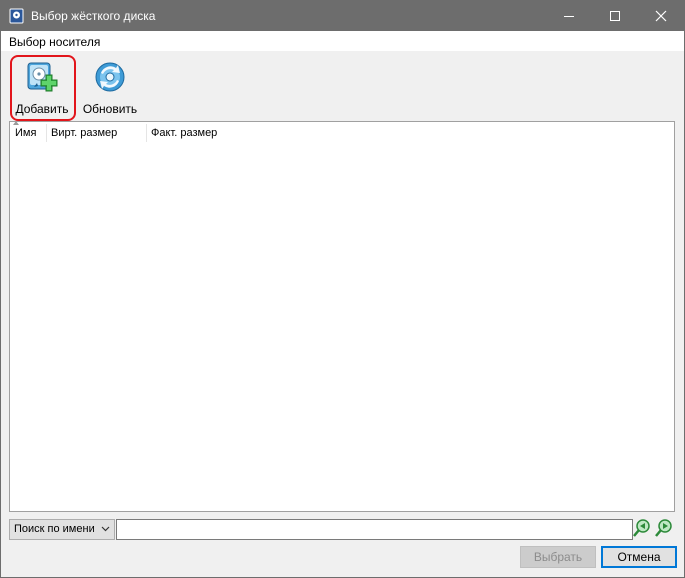 The height and width of the screenshot is (578, 685). I want to click on maximize-button, so click(615, 16).